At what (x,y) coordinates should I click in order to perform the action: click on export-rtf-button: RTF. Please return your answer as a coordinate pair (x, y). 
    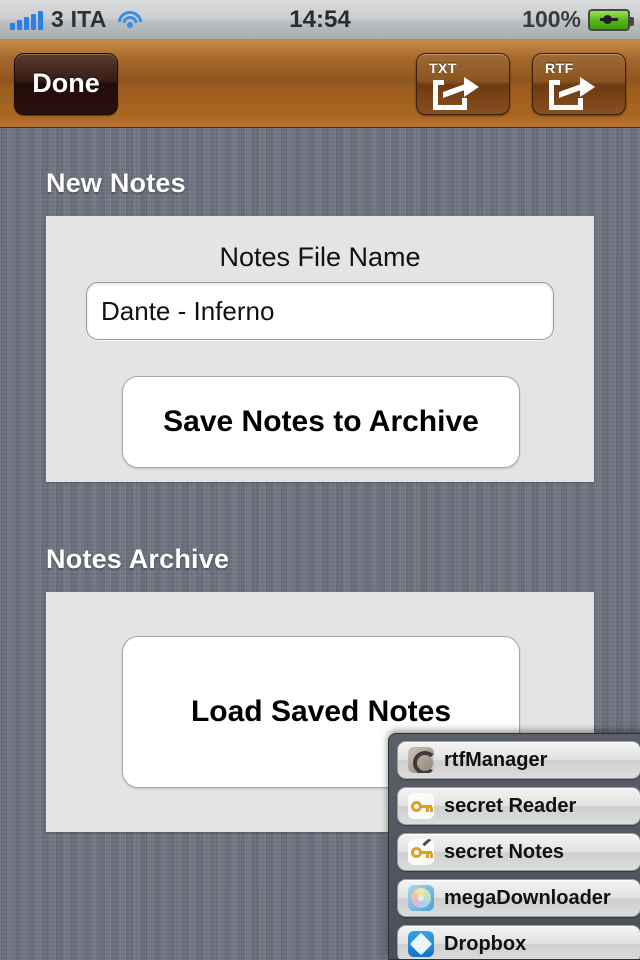
    Looking at the image, I should click on (579, 83).